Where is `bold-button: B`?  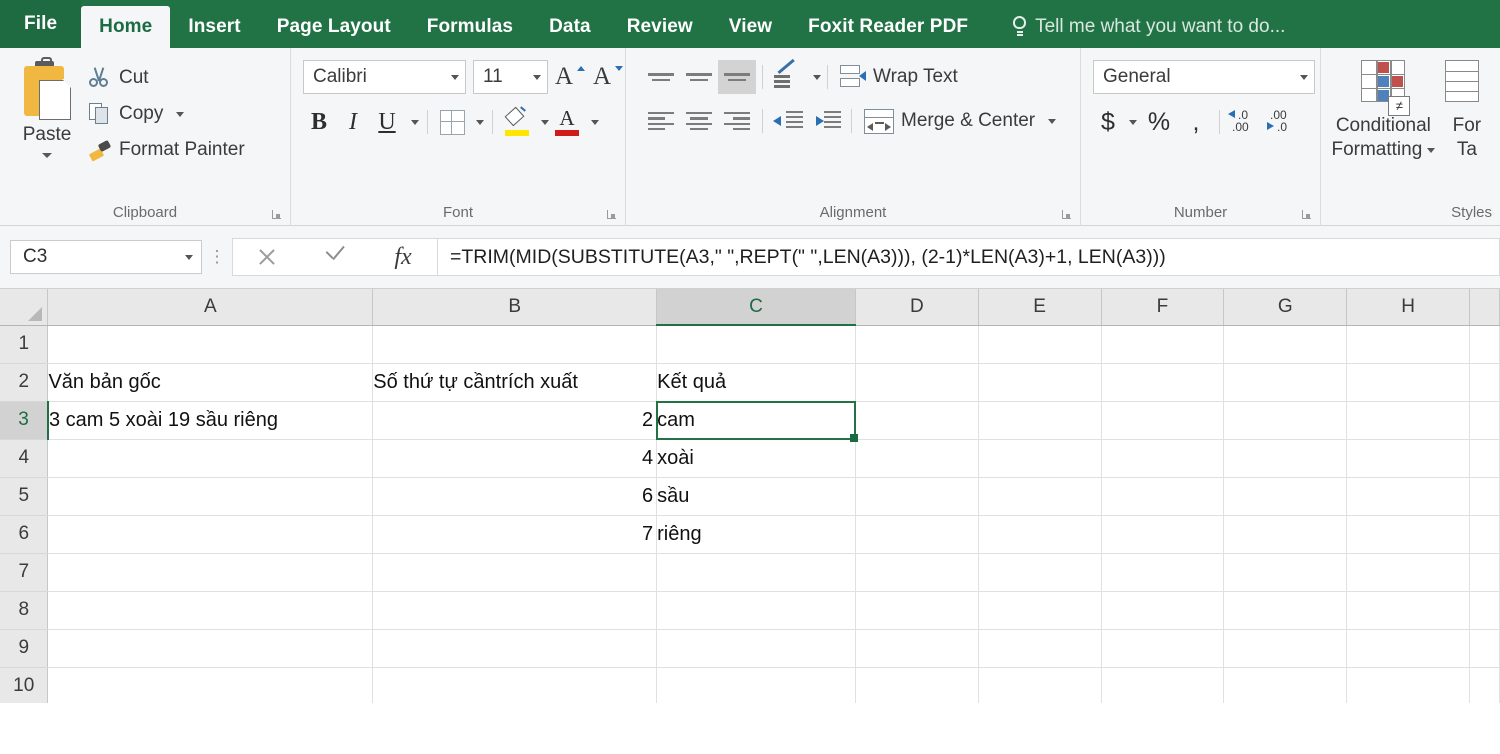 bold-button: B is located at coordinates (319, 122).